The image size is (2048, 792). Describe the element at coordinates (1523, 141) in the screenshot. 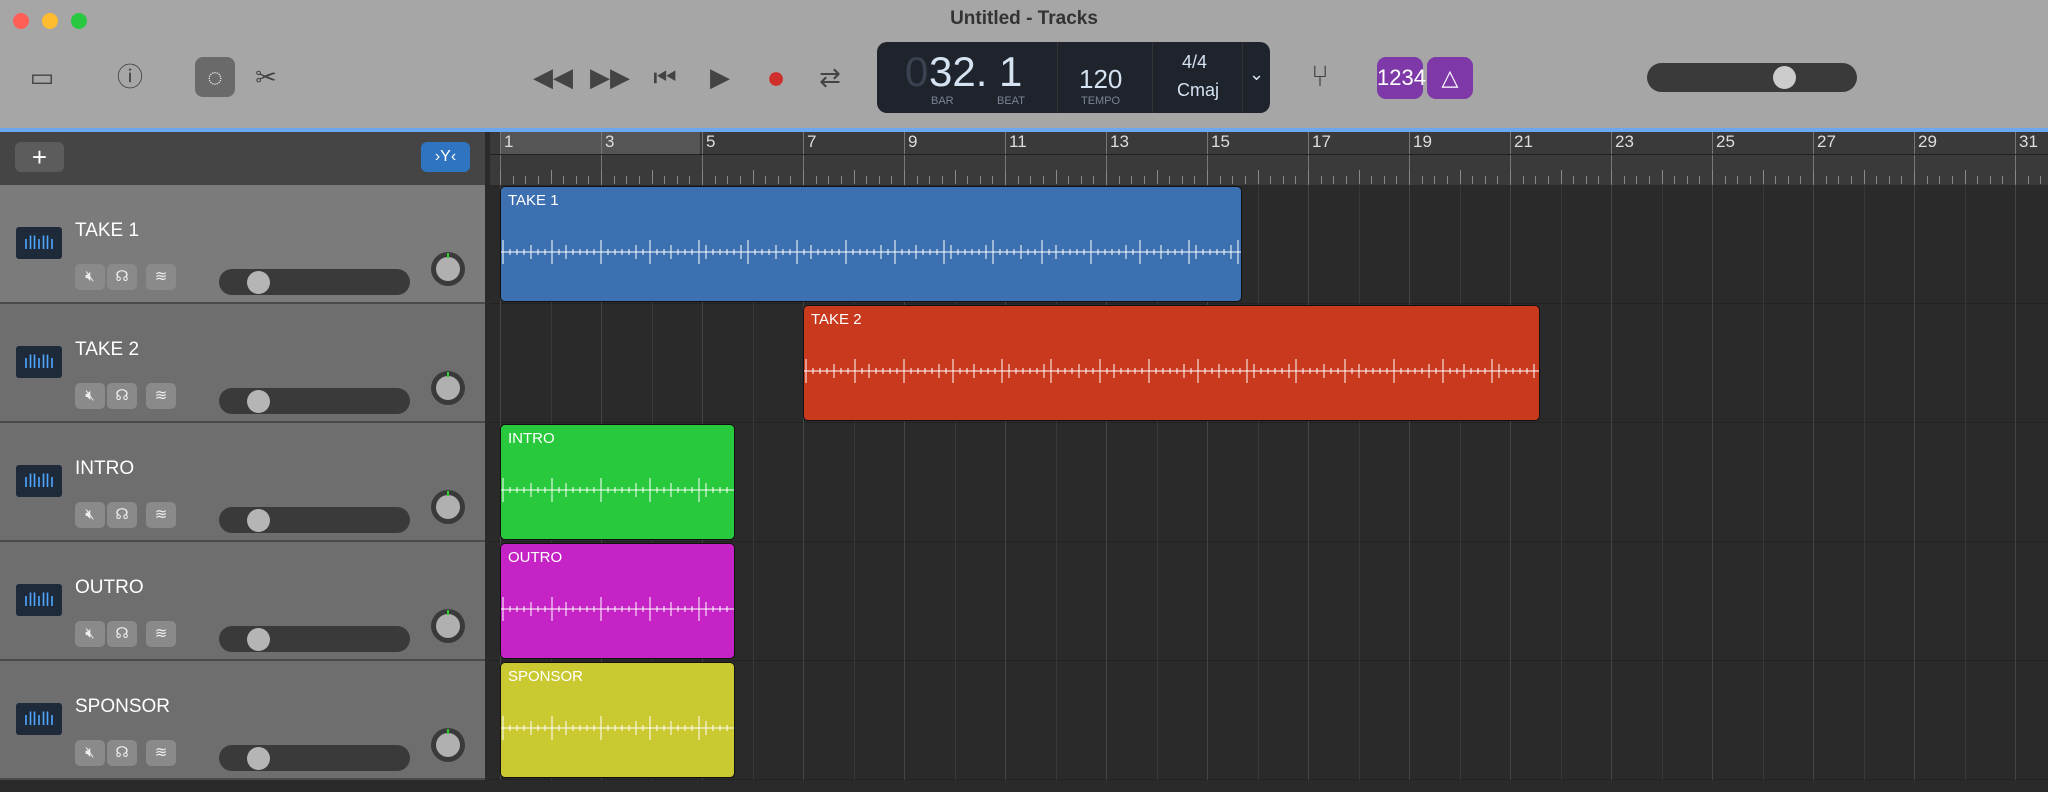

I see `bar-number: 21` at that location.